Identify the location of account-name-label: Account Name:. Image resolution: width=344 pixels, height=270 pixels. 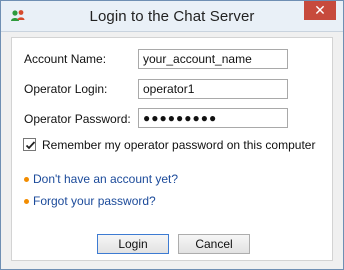
(65, 59).